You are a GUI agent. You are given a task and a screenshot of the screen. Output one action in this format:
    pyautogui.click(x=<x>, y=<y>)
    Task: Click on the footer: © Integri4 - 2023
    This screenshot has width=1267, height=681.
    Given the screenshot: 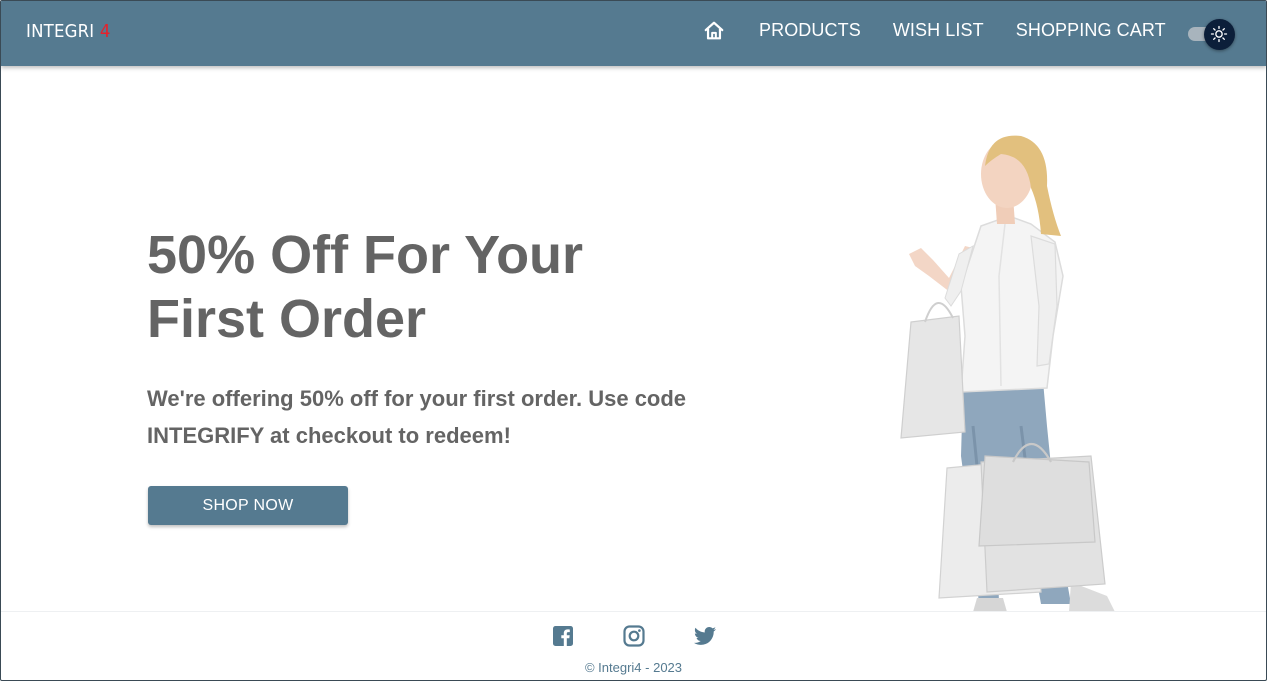 What is the action you would take?
    pyautogui.click(x=633, y=645)
    